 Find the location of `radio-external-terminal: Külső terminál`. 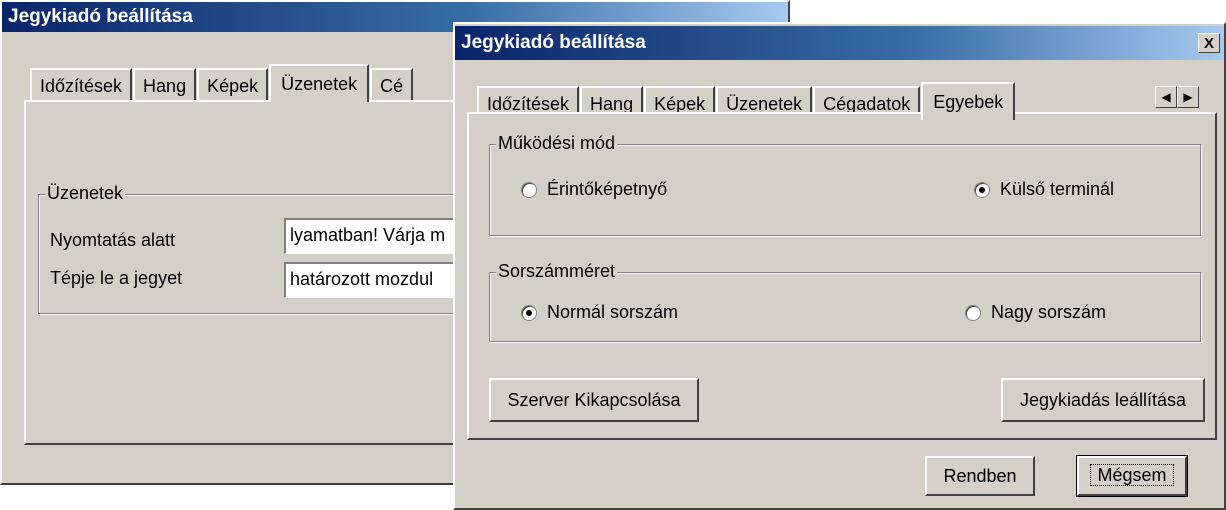

radio-external-terminal: Külső terminál is located at coordinates (1044, 189).